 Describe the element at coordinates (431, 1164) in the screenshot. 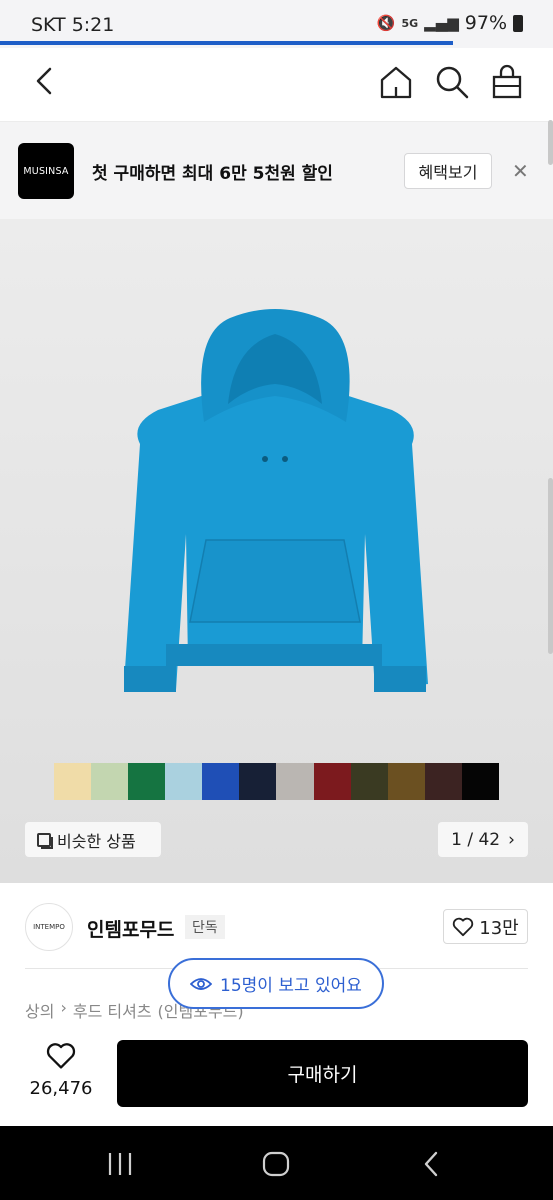

I see `android-back-icon` at that location.